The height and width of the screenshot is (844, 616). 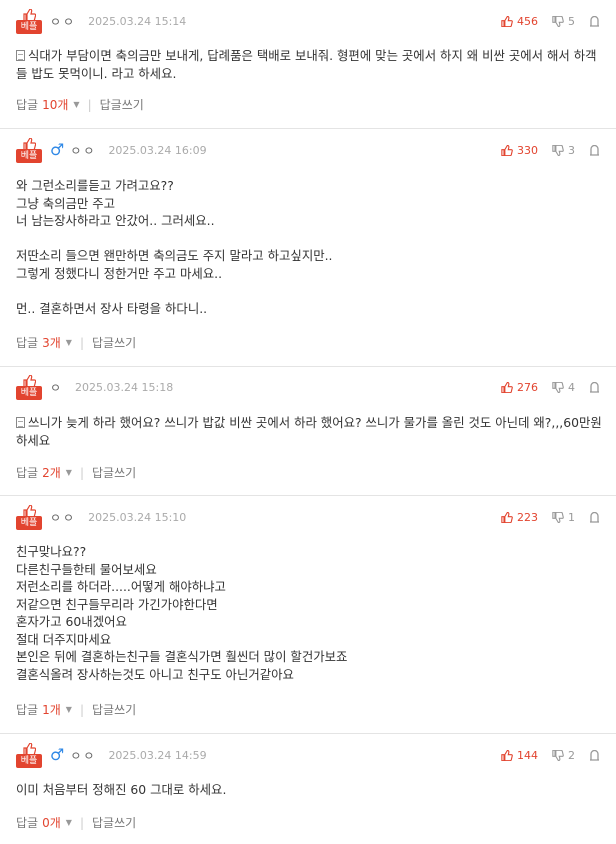 I want to click on comment-meta: 베플 ㅇ 2025.03.24 15:18 276 4, so click(x=308, y=387).